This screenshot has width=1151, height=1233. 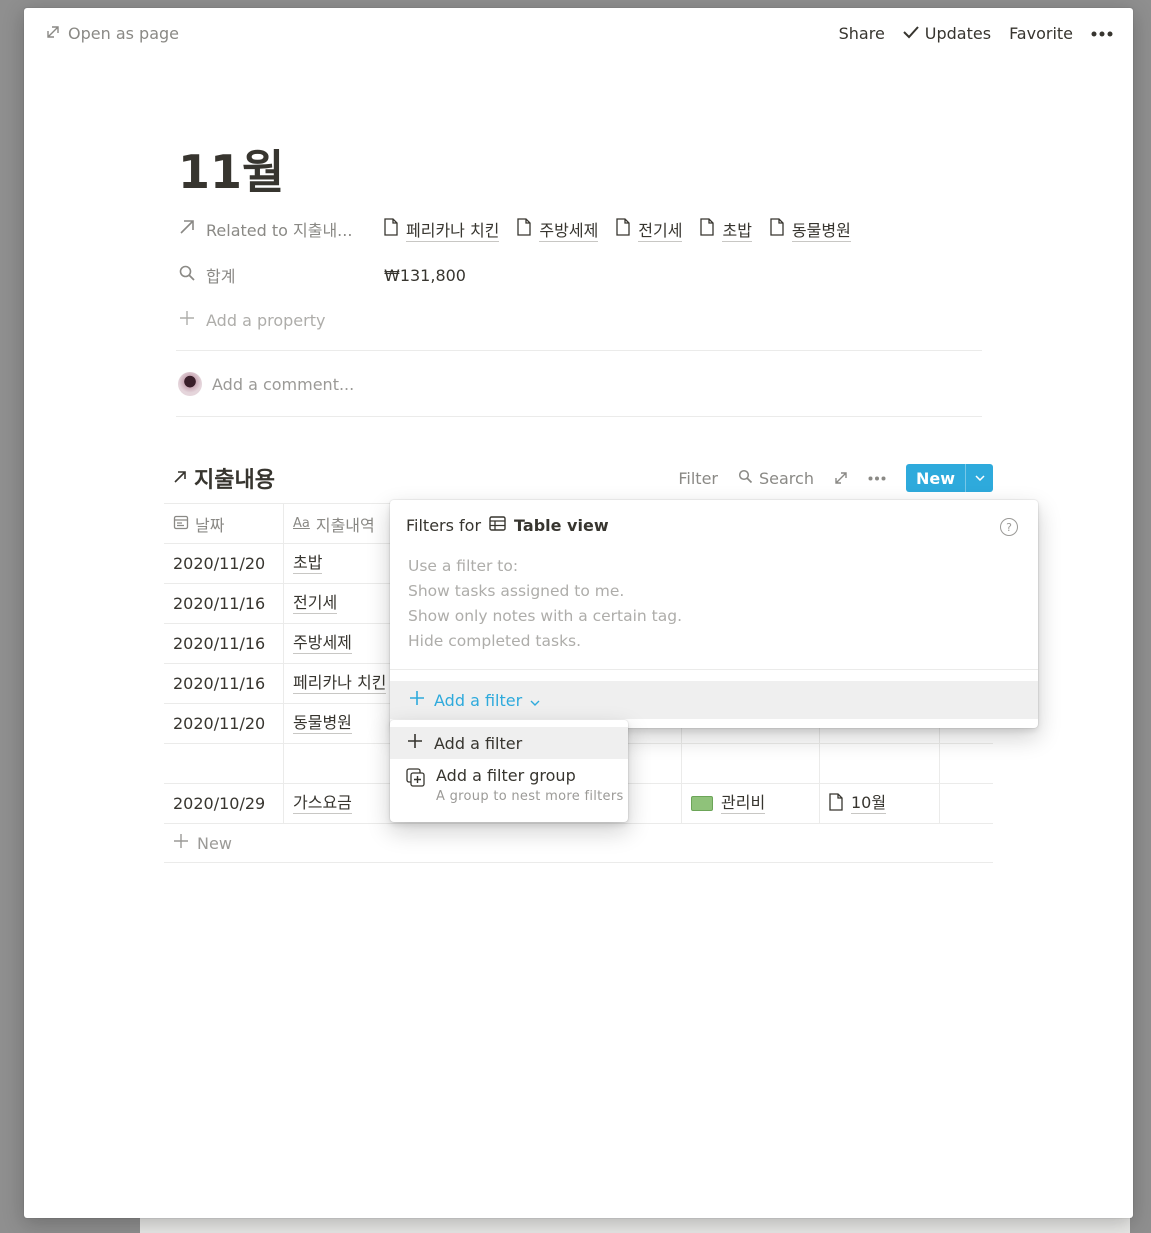 What do you see at coordinates (751, 763) in the screenshot?
I see `category-cell` at bounding box center [751, 763].